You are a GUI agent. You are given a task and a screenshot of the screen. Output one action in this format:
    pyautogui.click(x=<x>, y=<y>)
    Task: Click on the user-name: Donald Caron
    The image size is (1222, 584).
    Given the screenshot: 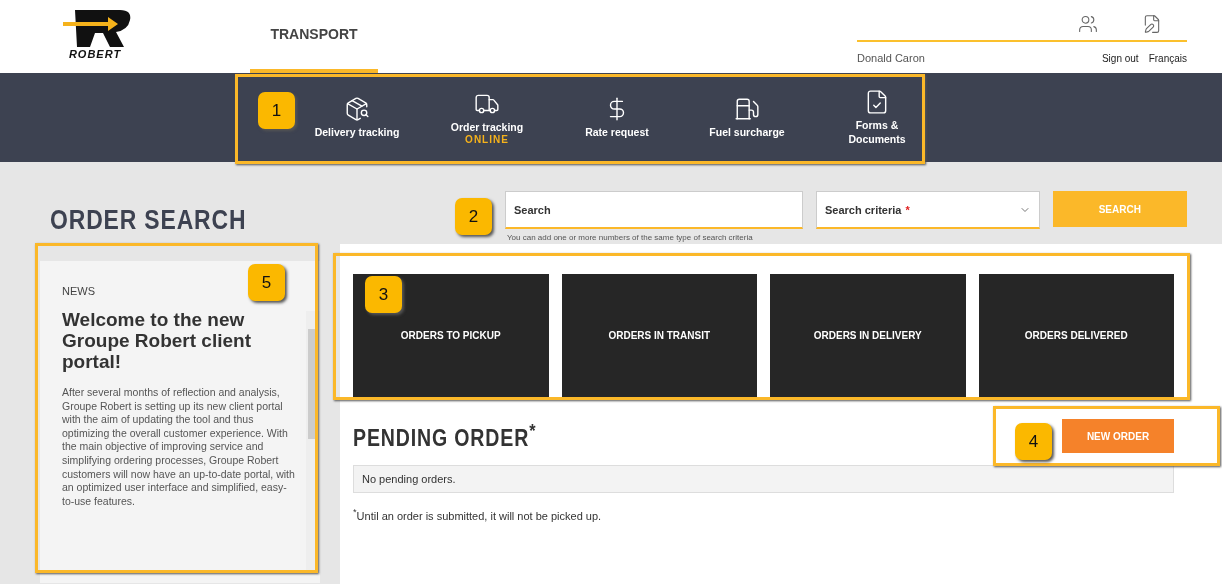 What is the action you would take?
    pyautogui.click(x=891, y=58)
    